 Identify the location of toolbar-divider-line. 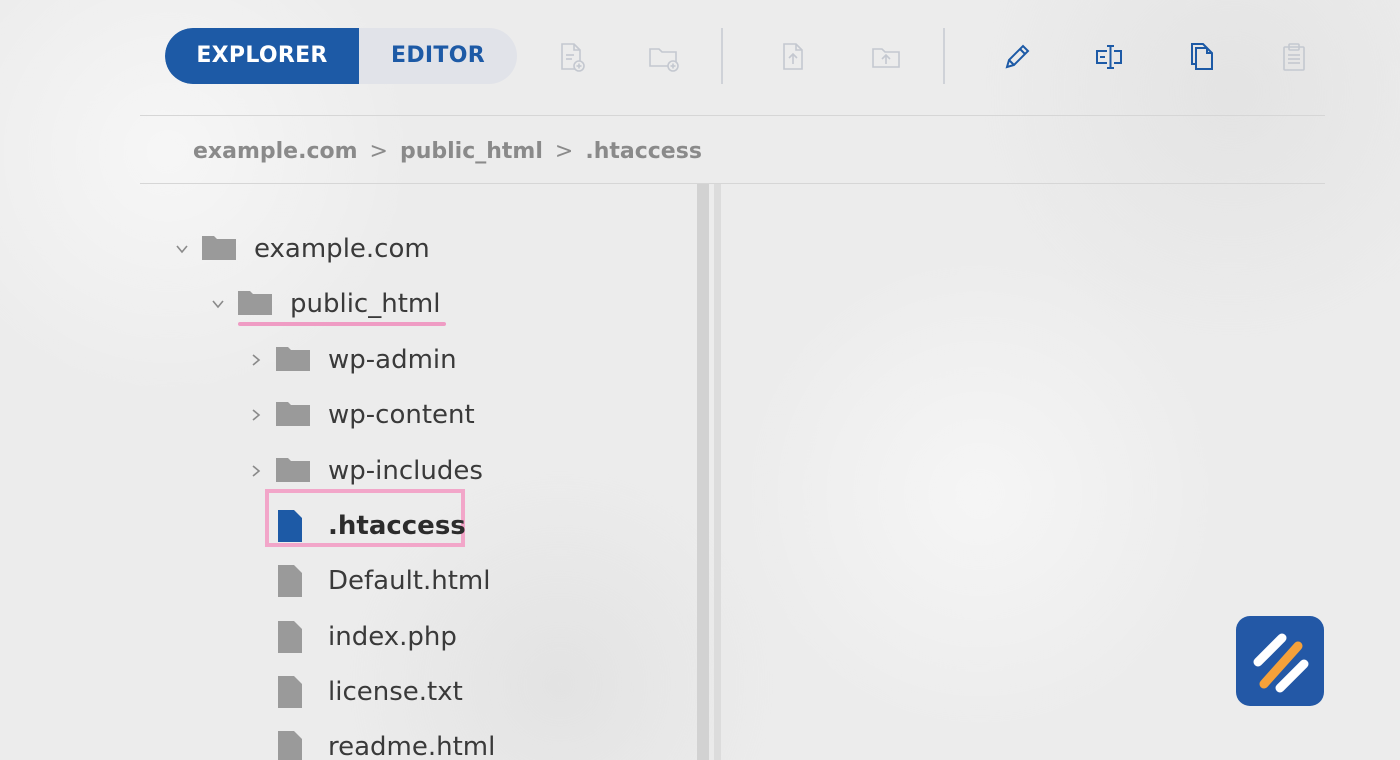
(732, 115).